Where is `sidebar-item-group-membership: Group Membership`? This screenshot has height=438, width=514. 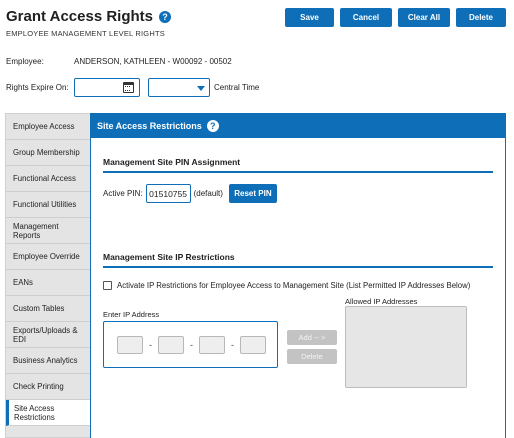
sidebar-item-group-membership: Group Membership is located at coordinates (48, 153).